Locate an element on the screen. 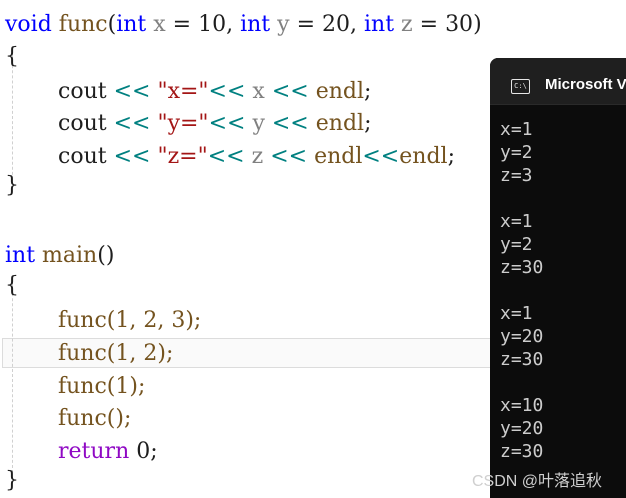 The image size is (626, 498). variable: x is located at coordinates (258, 91).